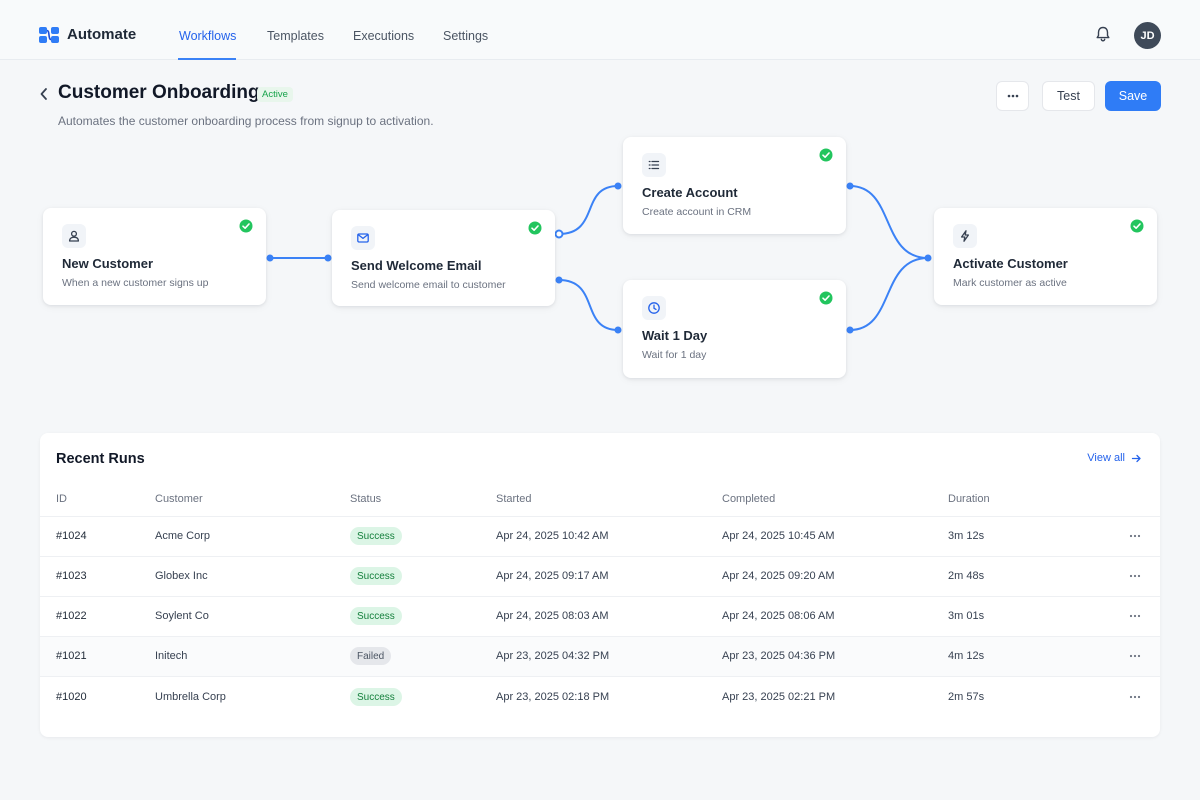 The image size is (1200, 800). What do you see at coordinates (71, 576) in the screenshot?
I see `run-id: #1023` at bounding box center [71, 576].